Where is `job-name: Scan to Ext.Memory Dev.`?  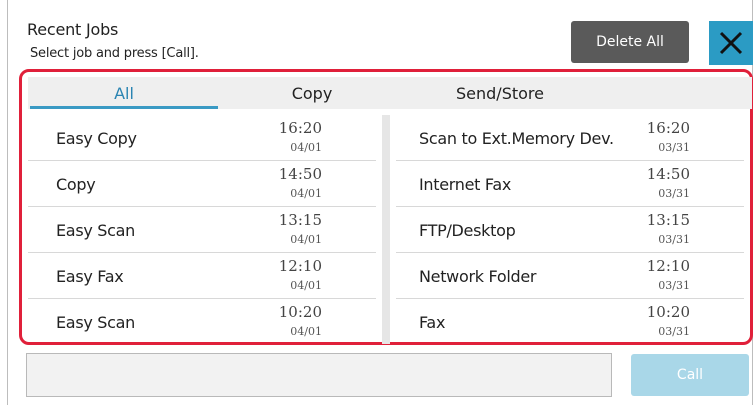
job-name: Scan to Ext.Memory Dev. is located at coordinates (516, 138).